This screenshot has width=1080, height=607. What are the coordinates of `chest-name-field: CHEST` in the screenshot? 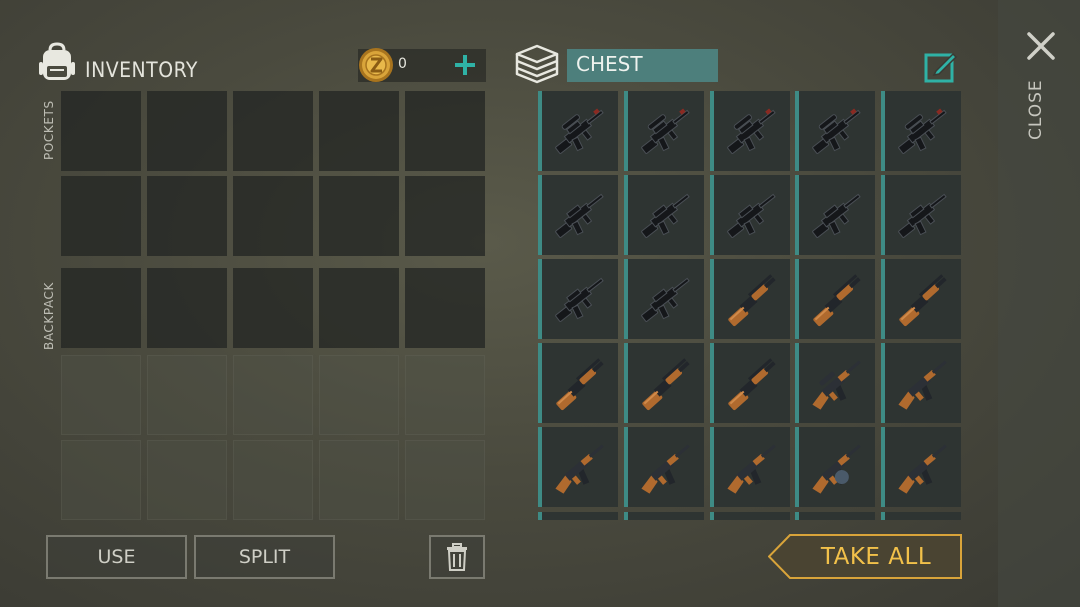 It's located at (642, 65).